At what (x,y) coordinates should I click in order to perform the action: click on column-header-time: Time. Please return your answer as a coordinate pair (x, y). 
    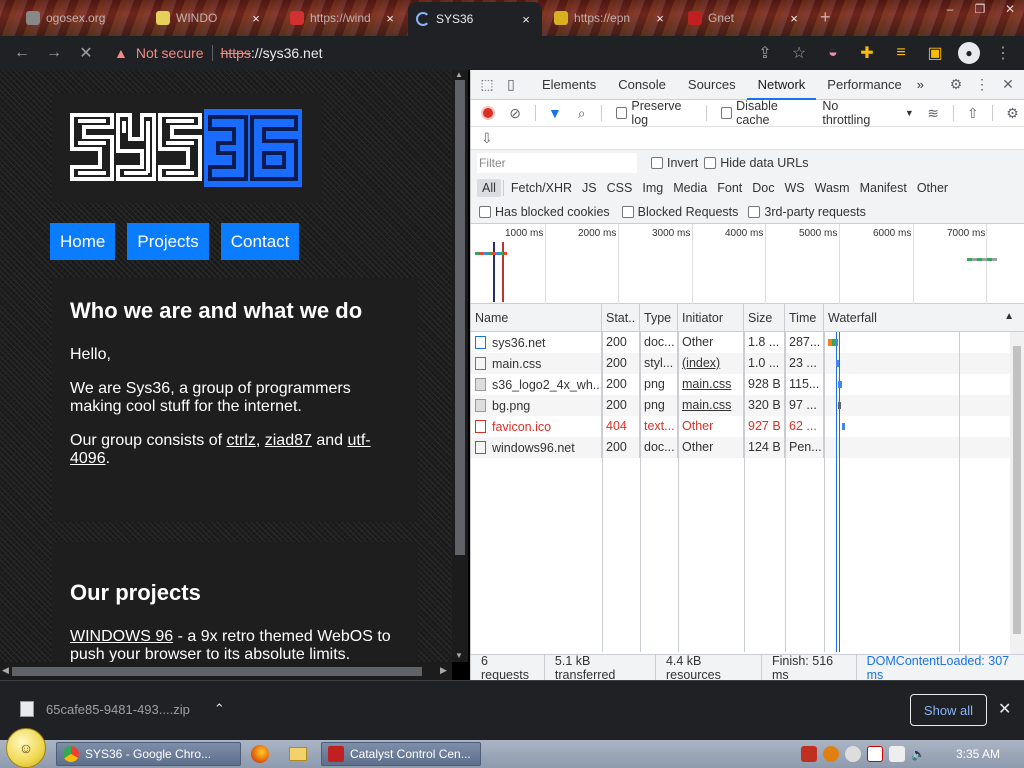
    Looking at the image, I should click on (804, 317).